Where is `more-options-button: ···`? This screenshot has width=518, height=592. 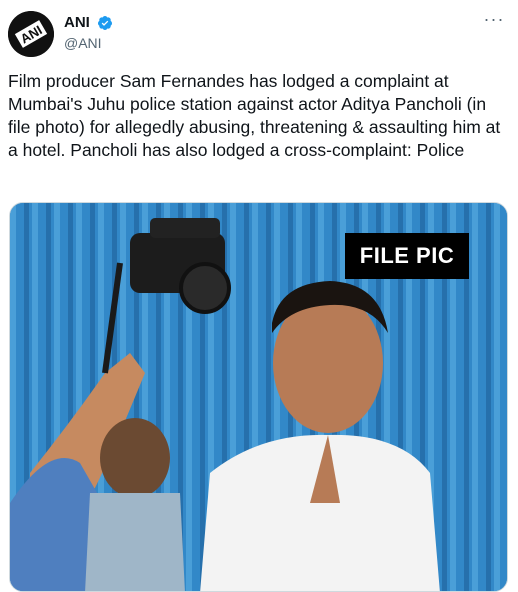
more-options-button: ··· is located at coordinates (494, 21).